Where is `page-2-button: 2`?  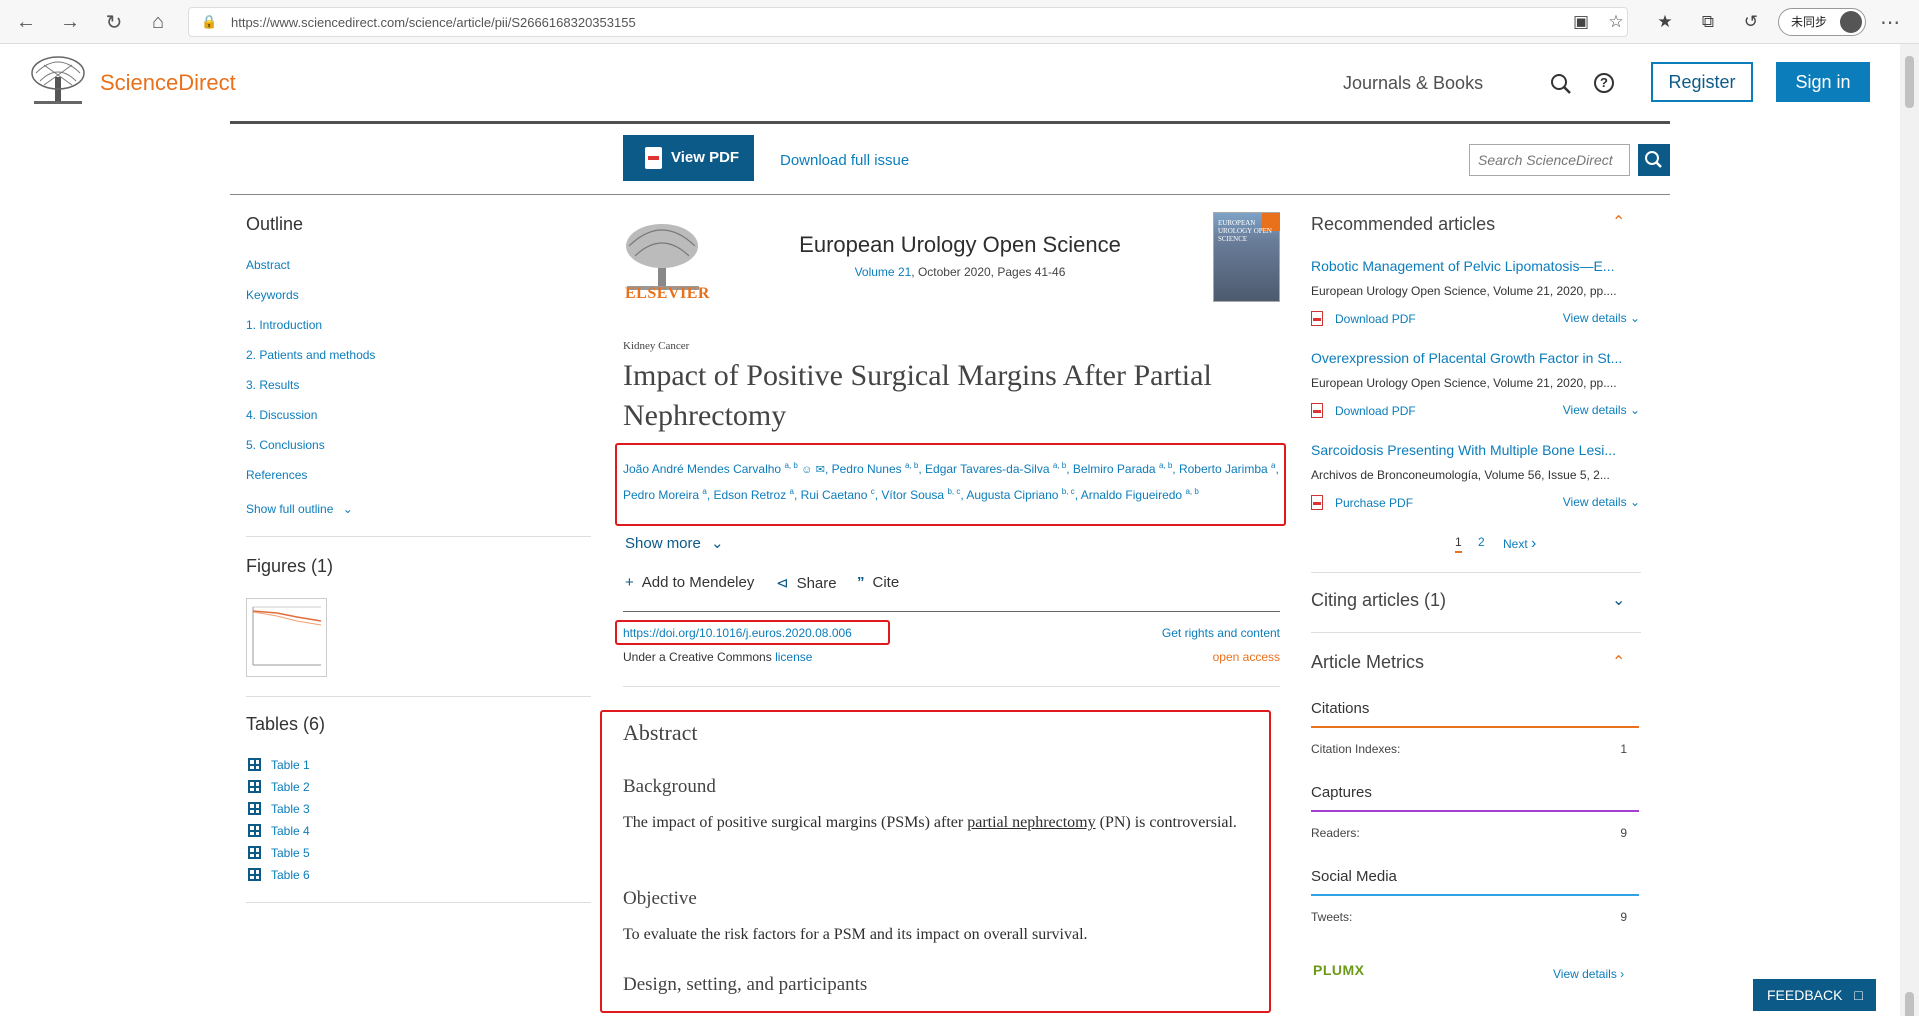
page-2-button: 2 is located at coordinates (1481, 542).